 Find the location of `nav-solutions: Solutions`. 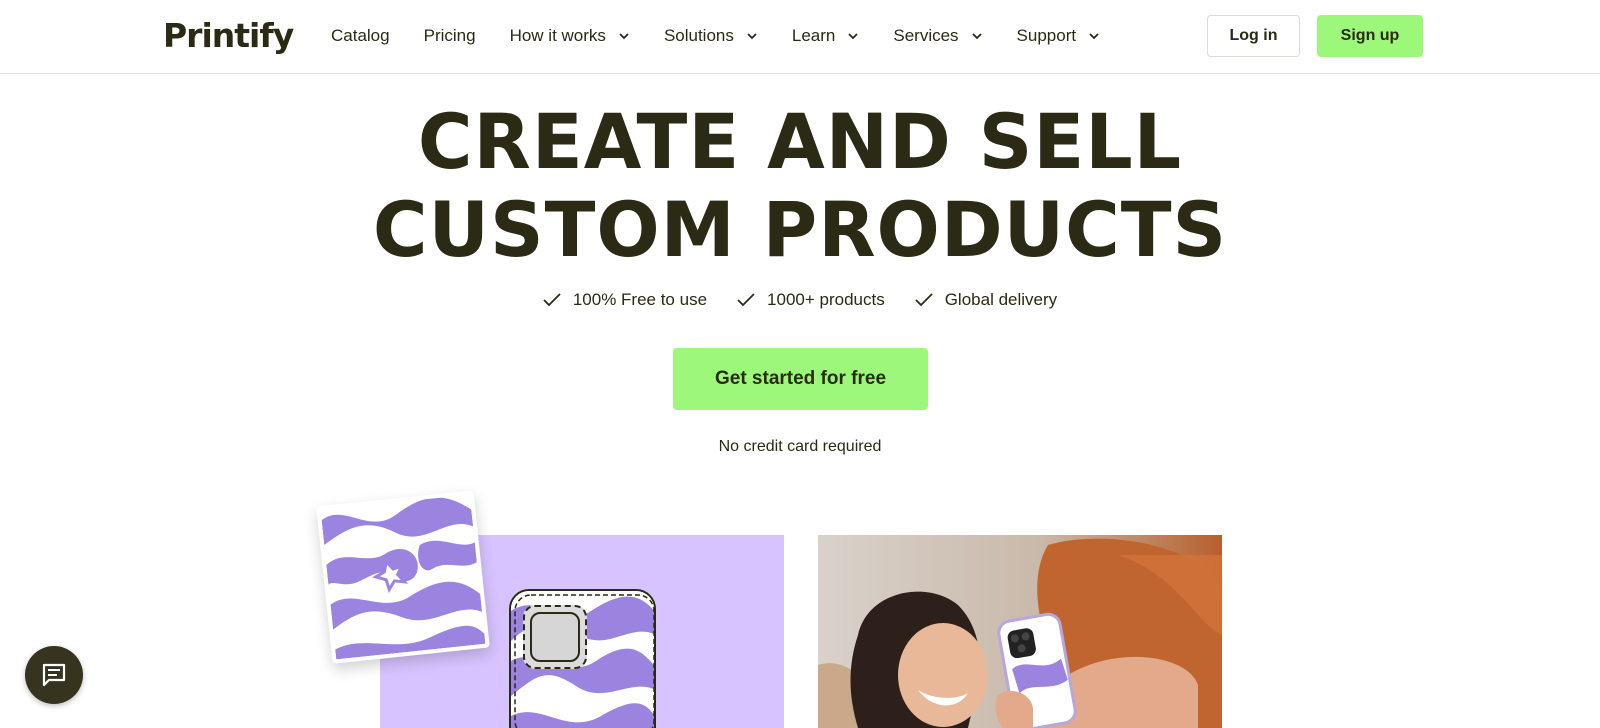

nav-solutions: Solutions is located at coordinates (711, 36).